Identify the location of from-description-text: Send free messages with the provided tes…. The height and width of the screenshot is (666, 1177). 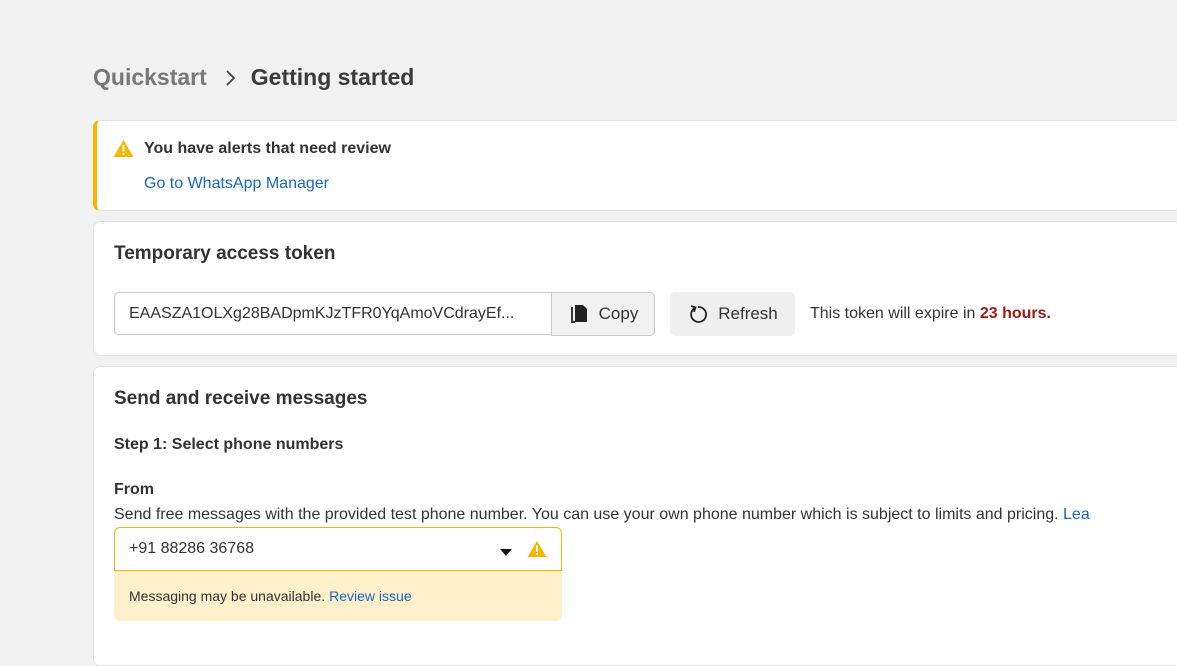
(586, 514).